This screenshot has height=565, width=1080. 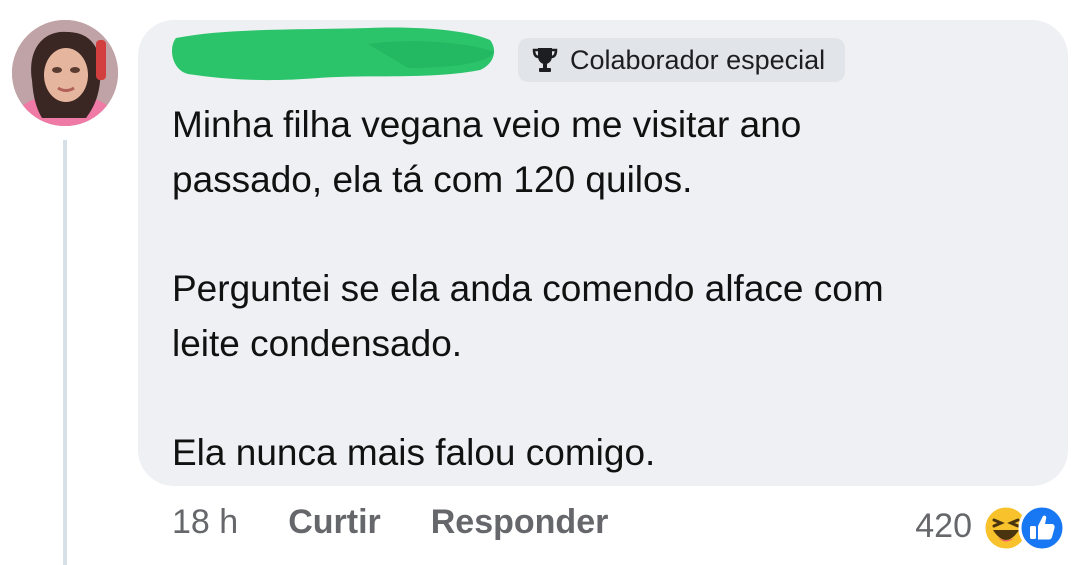 I want to click on top-contributor-badge: Colaborador especial, so click(x=682, y=60).